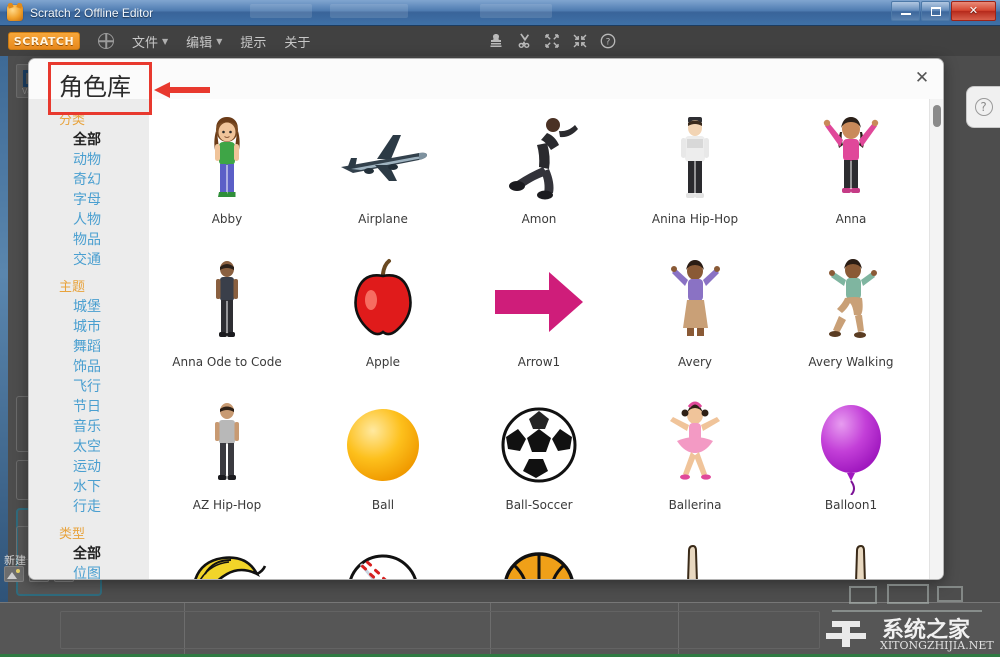 The height and width of the screenshot is (657, 1000). I want to click on menu-item-file: 文件 ▼, so click(150, 41).